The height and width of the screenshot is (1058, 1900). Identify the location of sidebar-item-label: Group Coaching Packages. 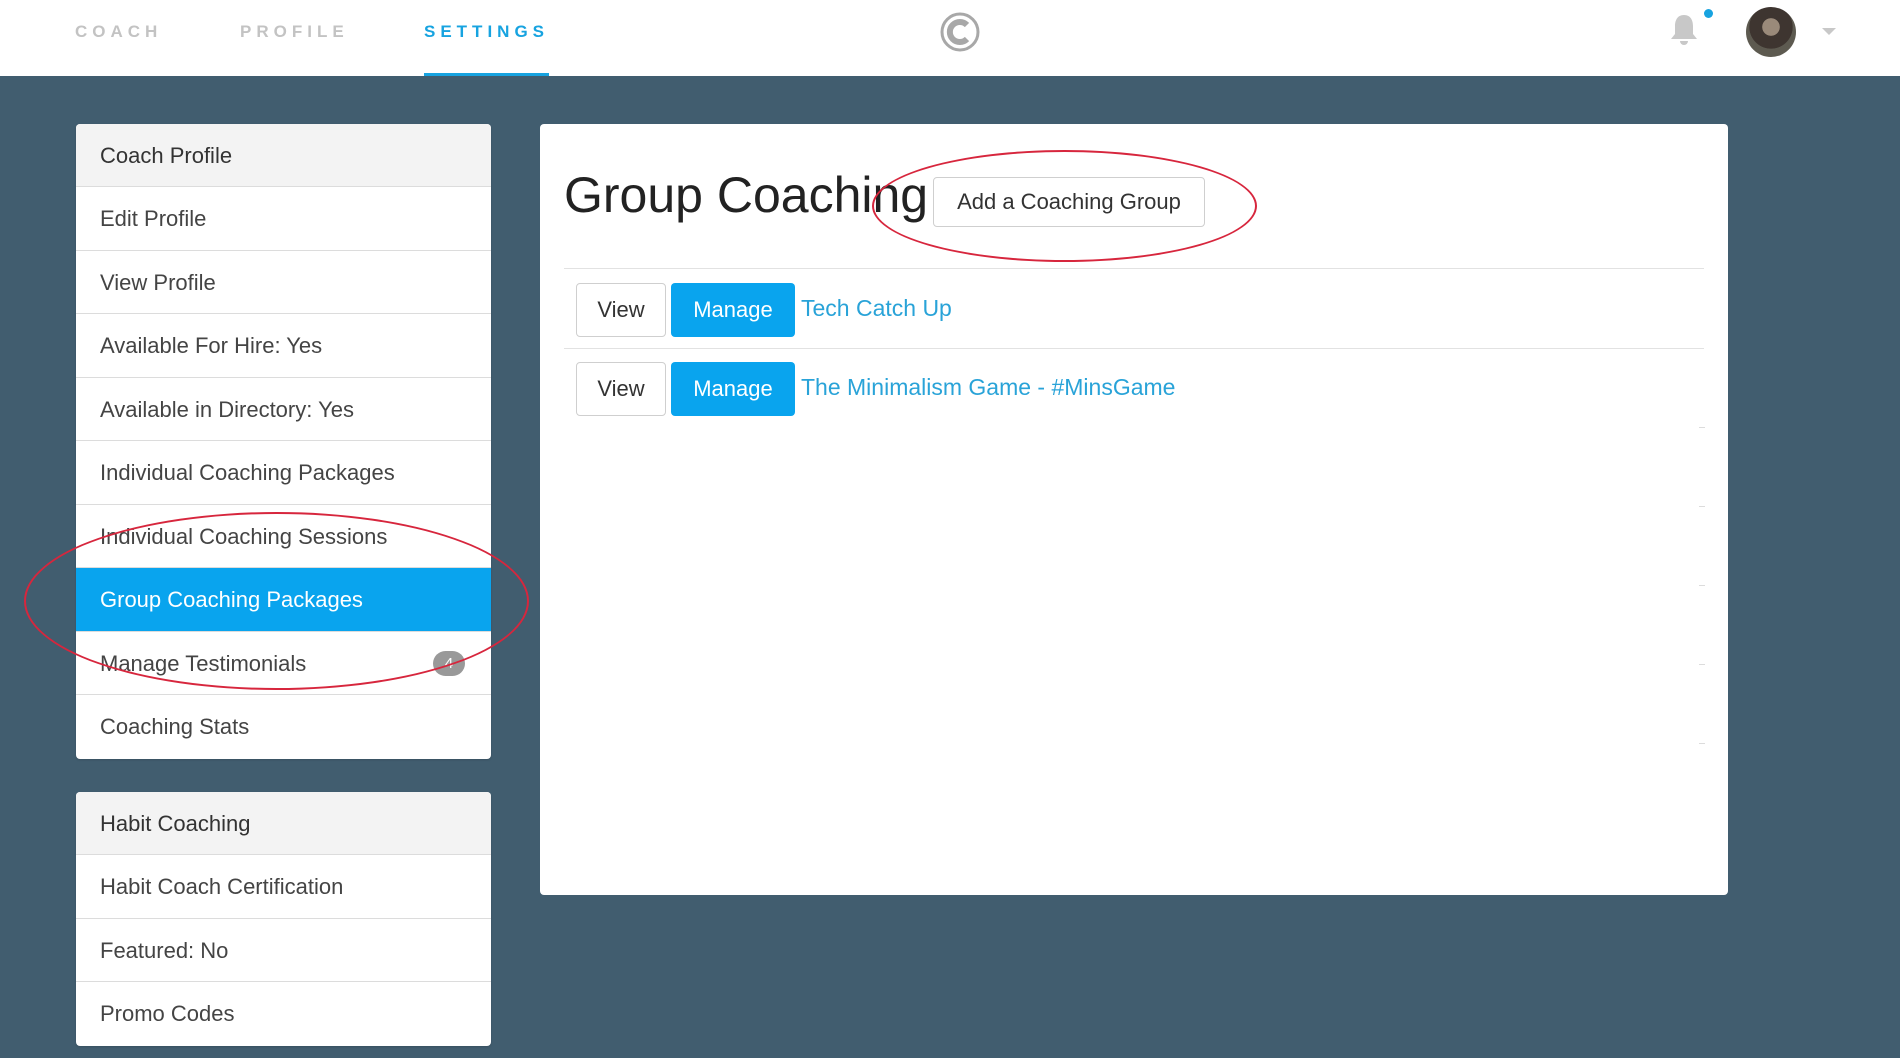
(231, 599).